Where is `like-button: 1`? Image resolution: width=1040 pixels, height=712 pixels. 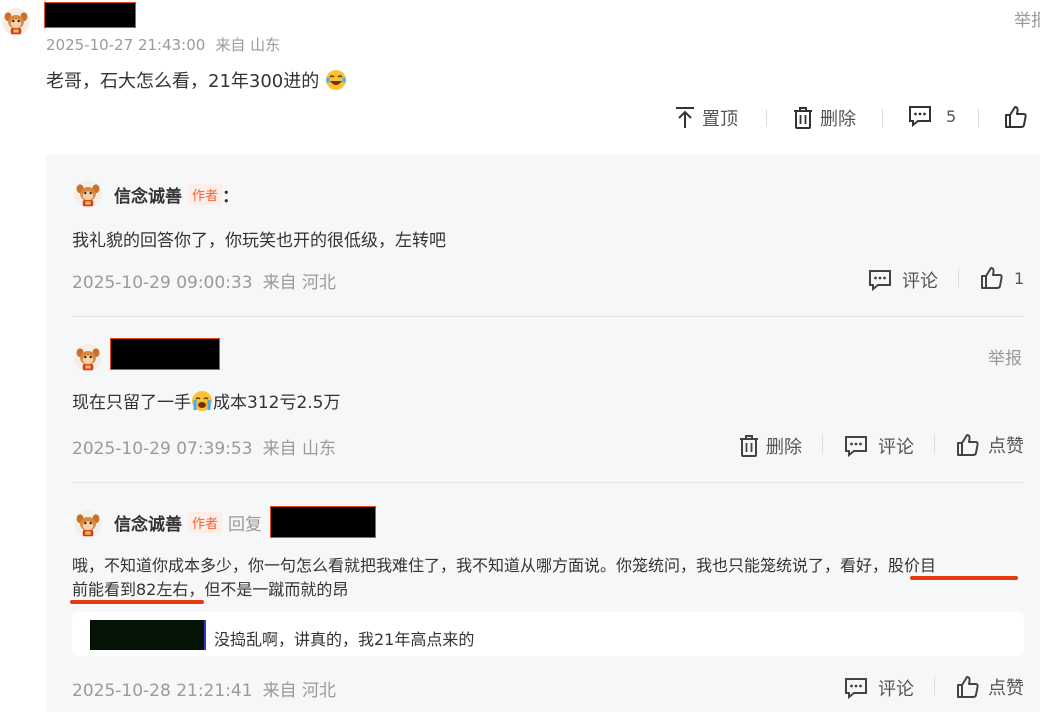
like-button: 1 is located at coordinates (1002, 278).